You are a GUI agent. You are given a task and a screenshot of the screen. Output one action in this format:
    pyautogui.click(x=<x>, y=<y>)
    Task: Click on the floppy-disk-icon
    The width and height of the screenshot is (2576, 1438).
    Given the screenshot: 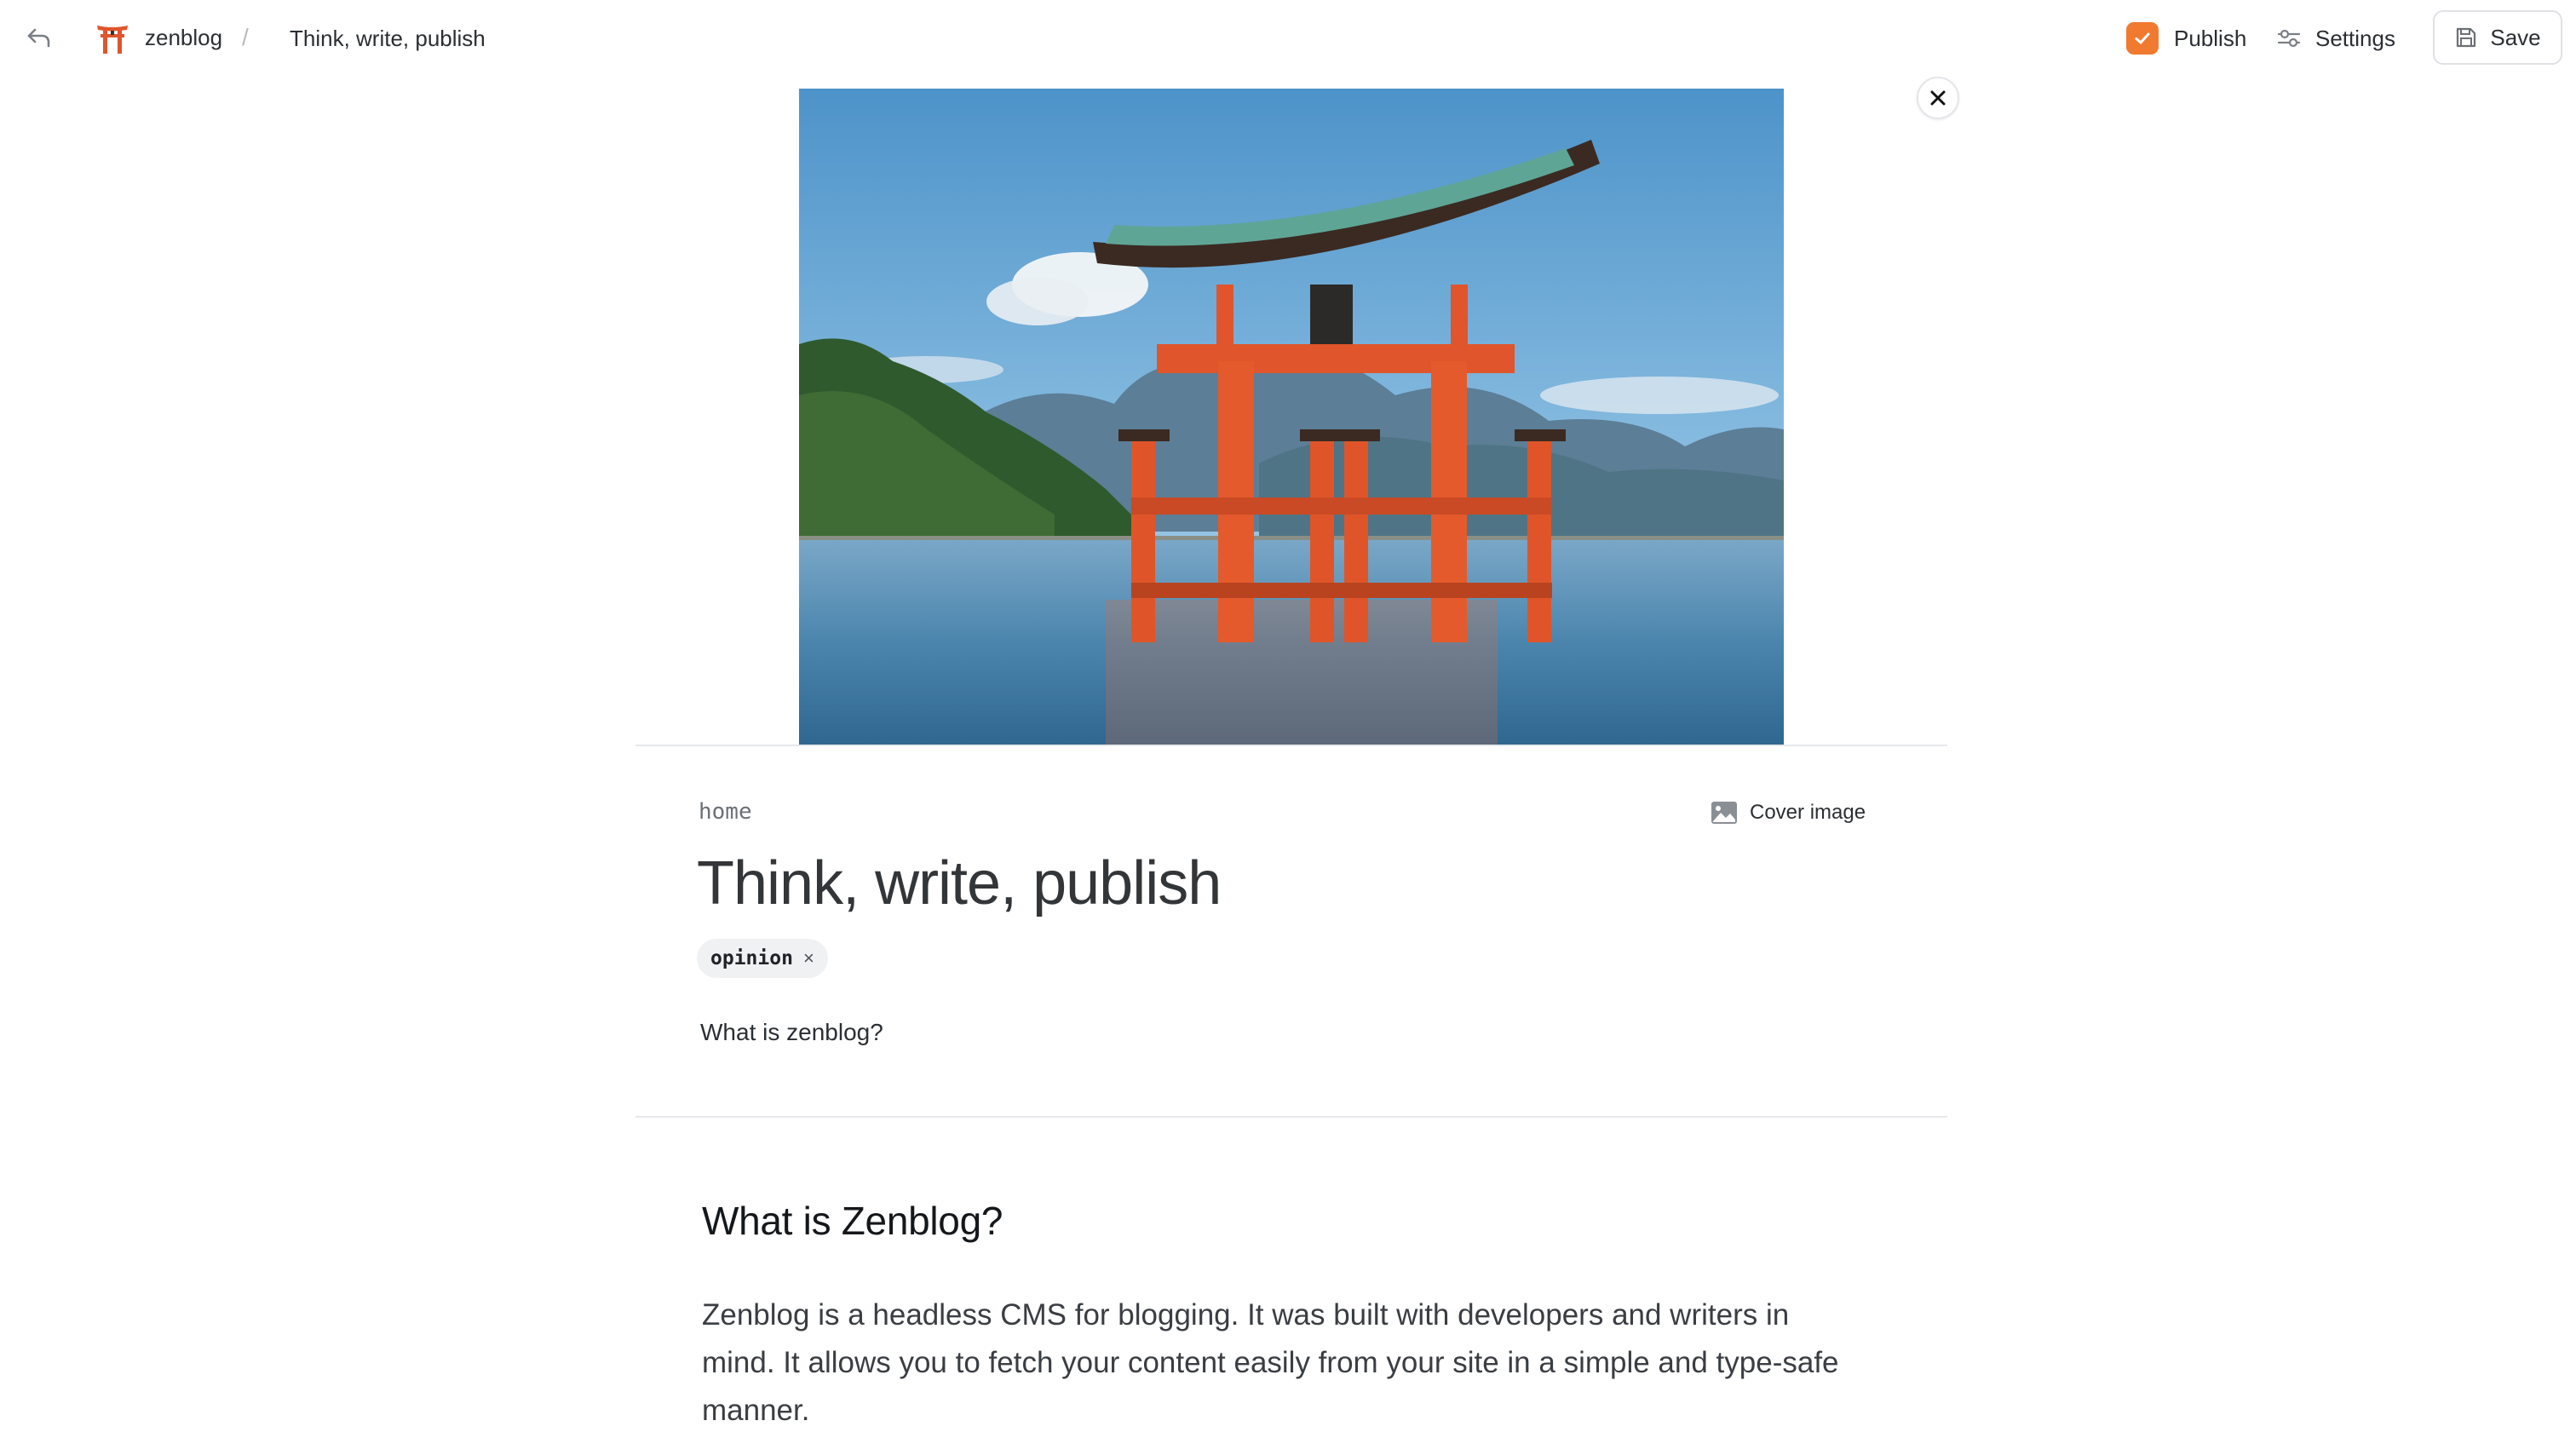 What is the action you would take?
    pyautogui.click(x=2466, y=37)
    